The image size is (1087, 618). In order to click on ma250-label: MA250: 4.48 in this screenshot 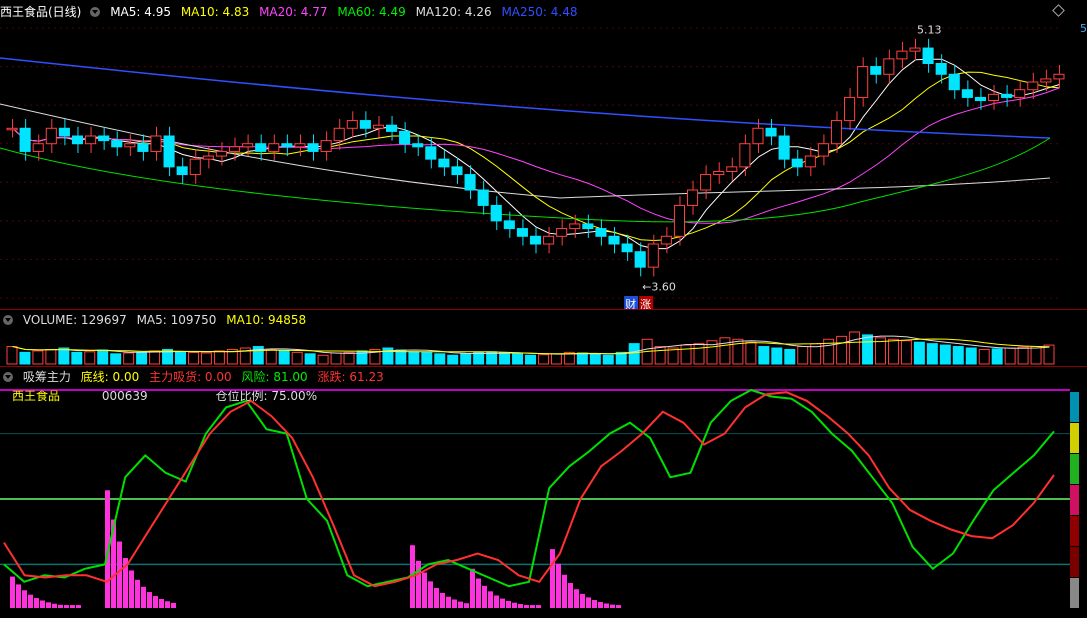, I will do `click(539, 12)`.